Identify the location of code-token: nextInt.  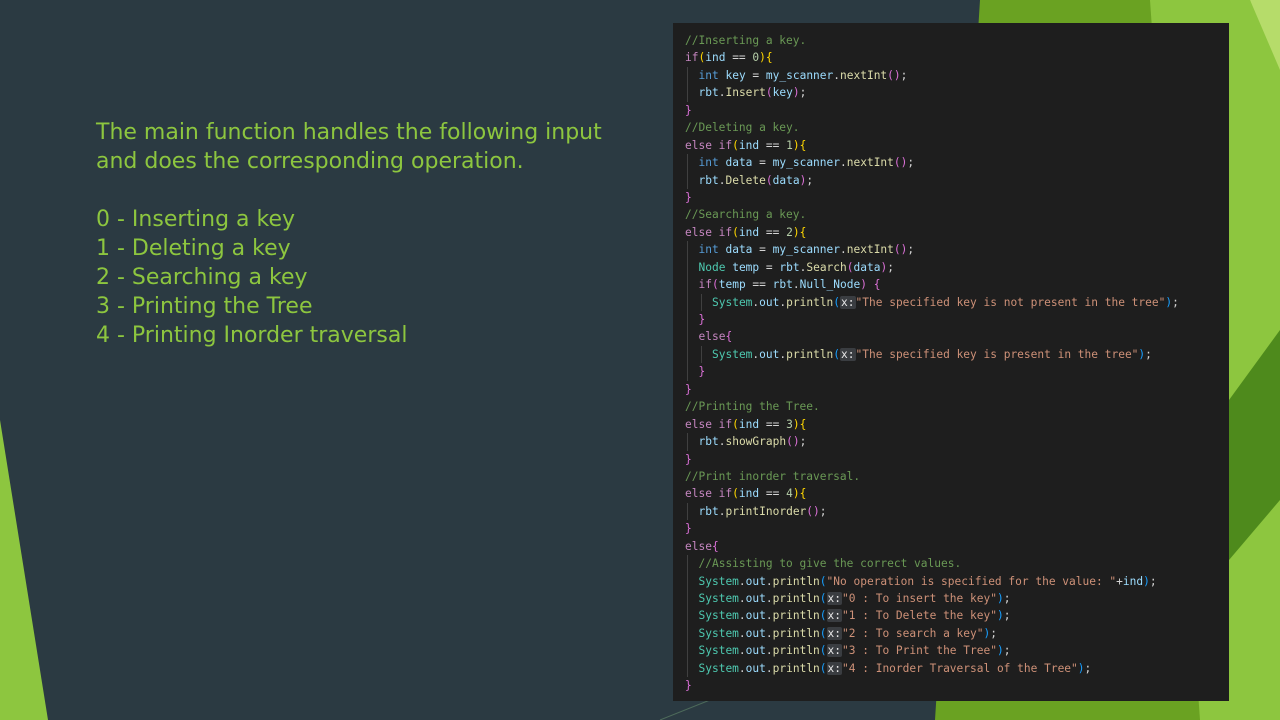
(864, 75).